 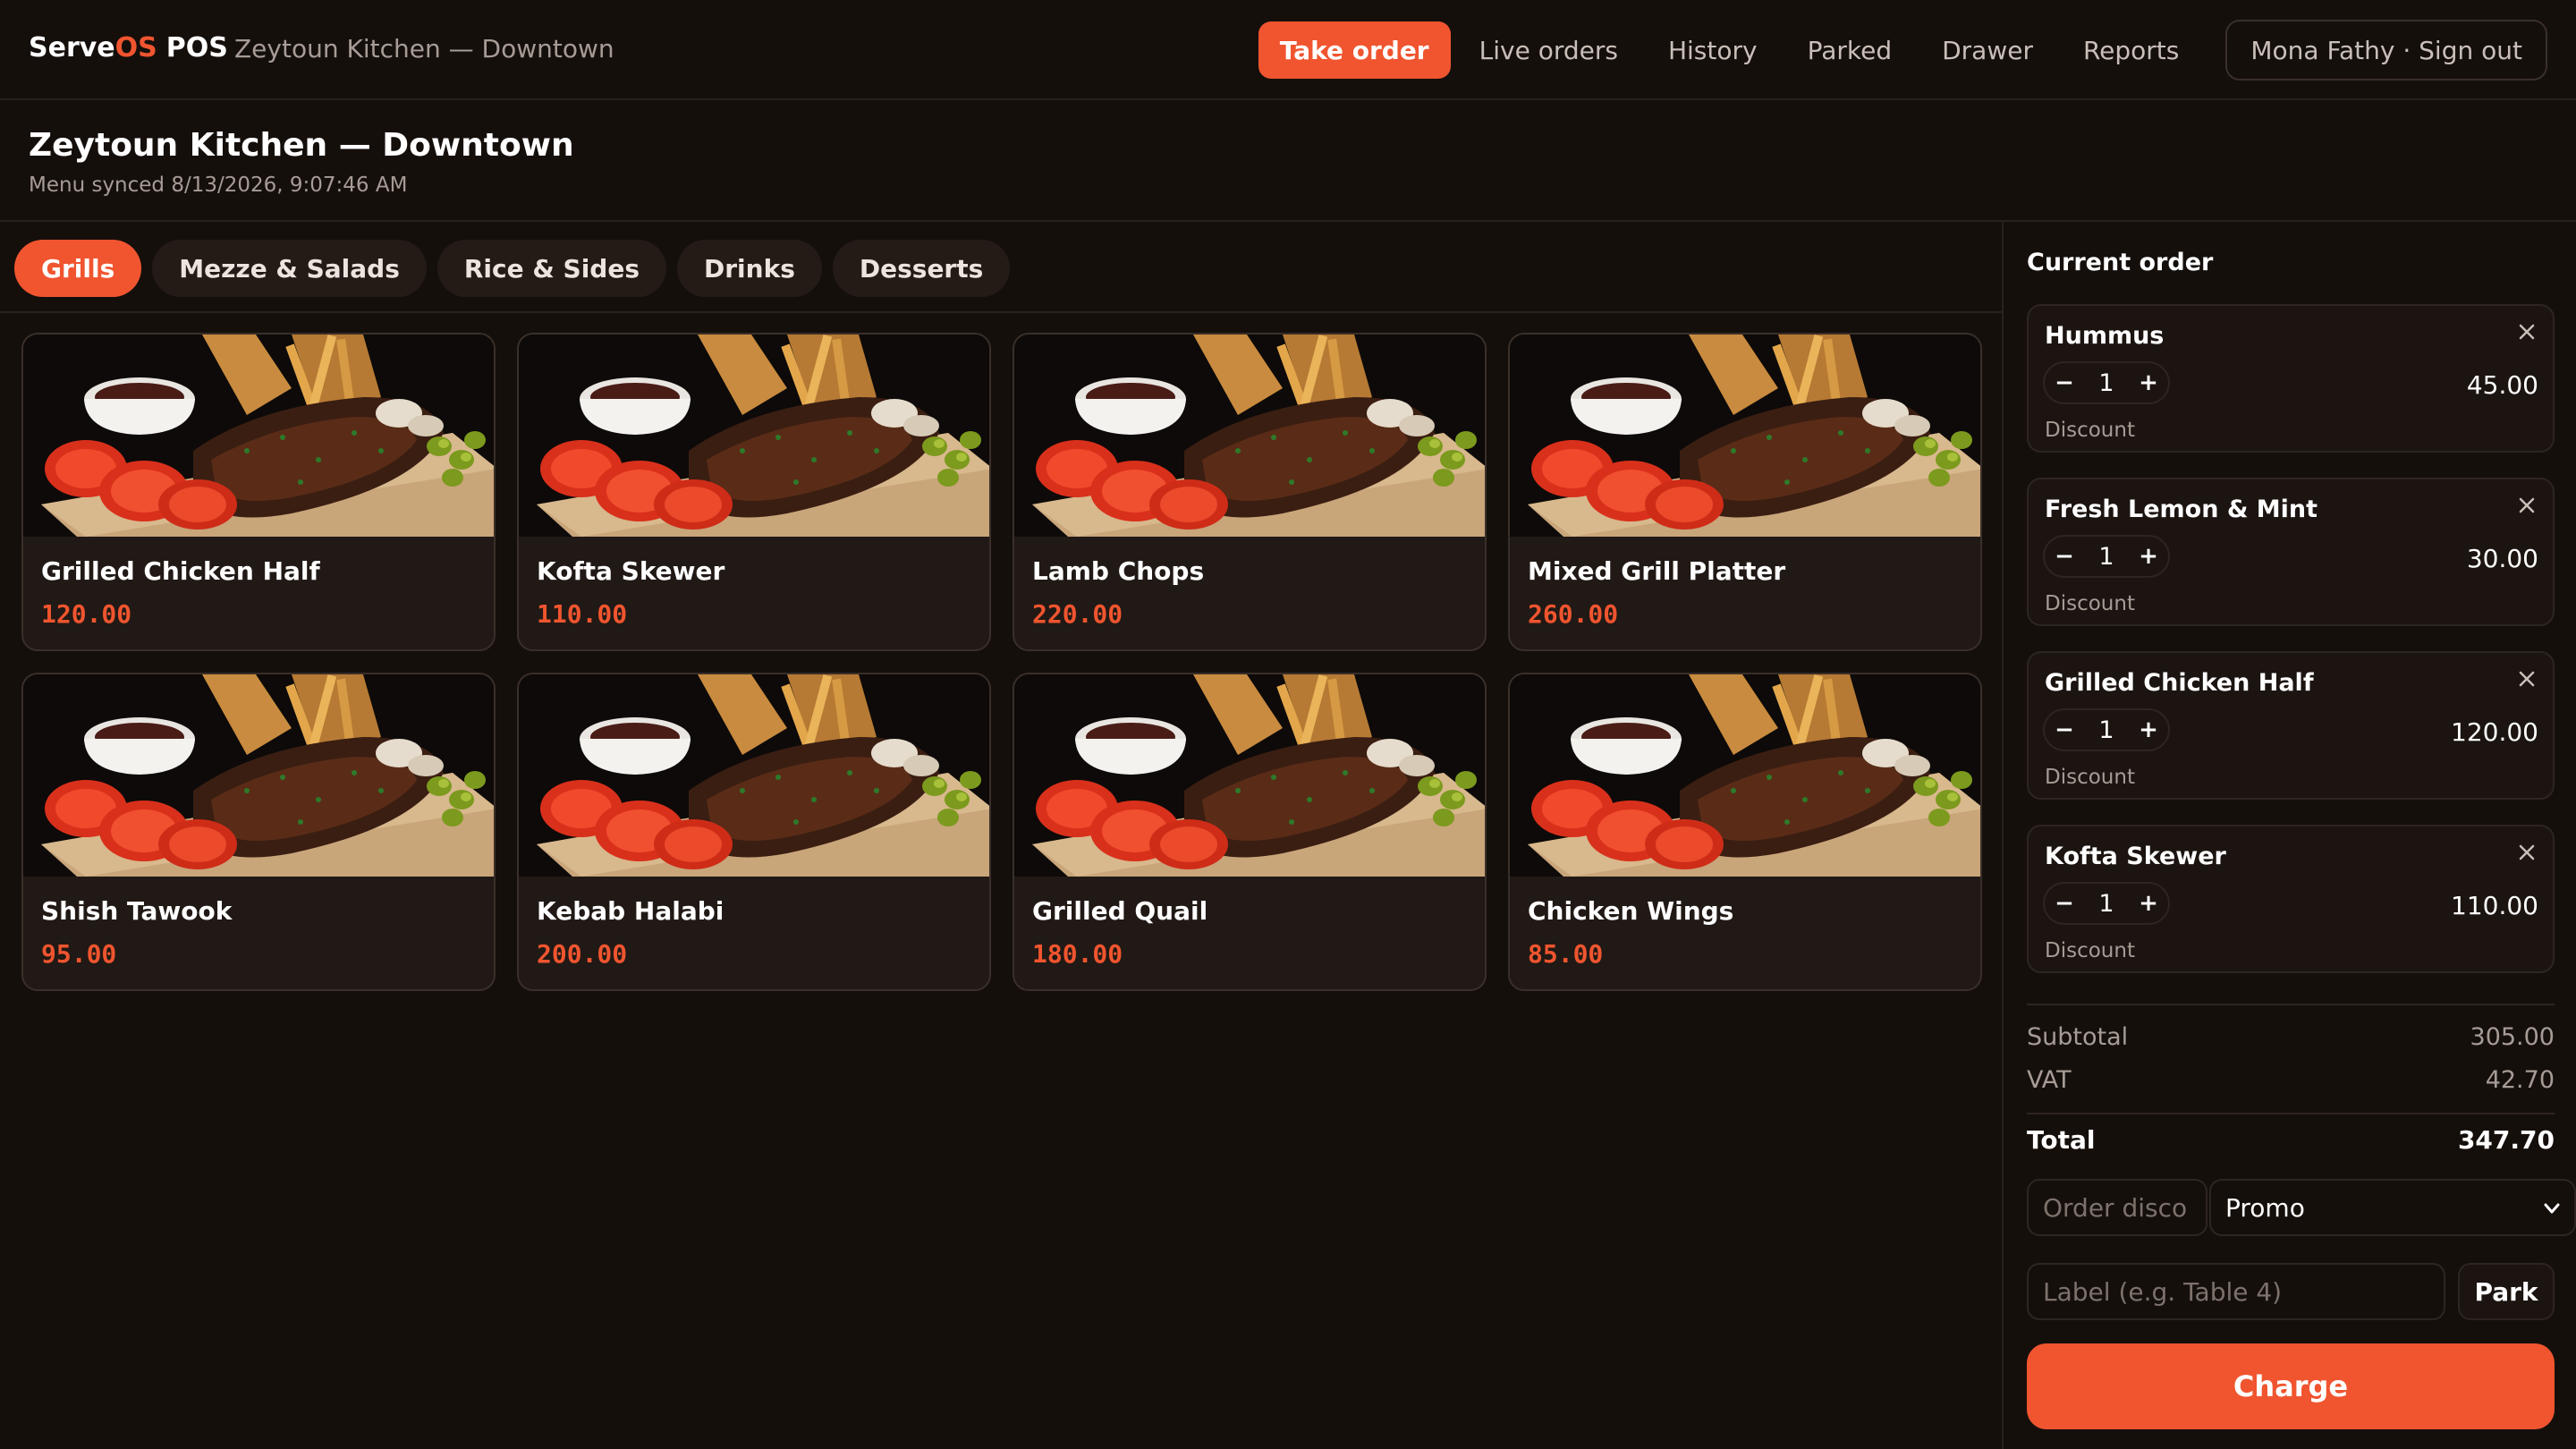 I want to click on total-value: 347.70, so click(x=2506, y=1140).